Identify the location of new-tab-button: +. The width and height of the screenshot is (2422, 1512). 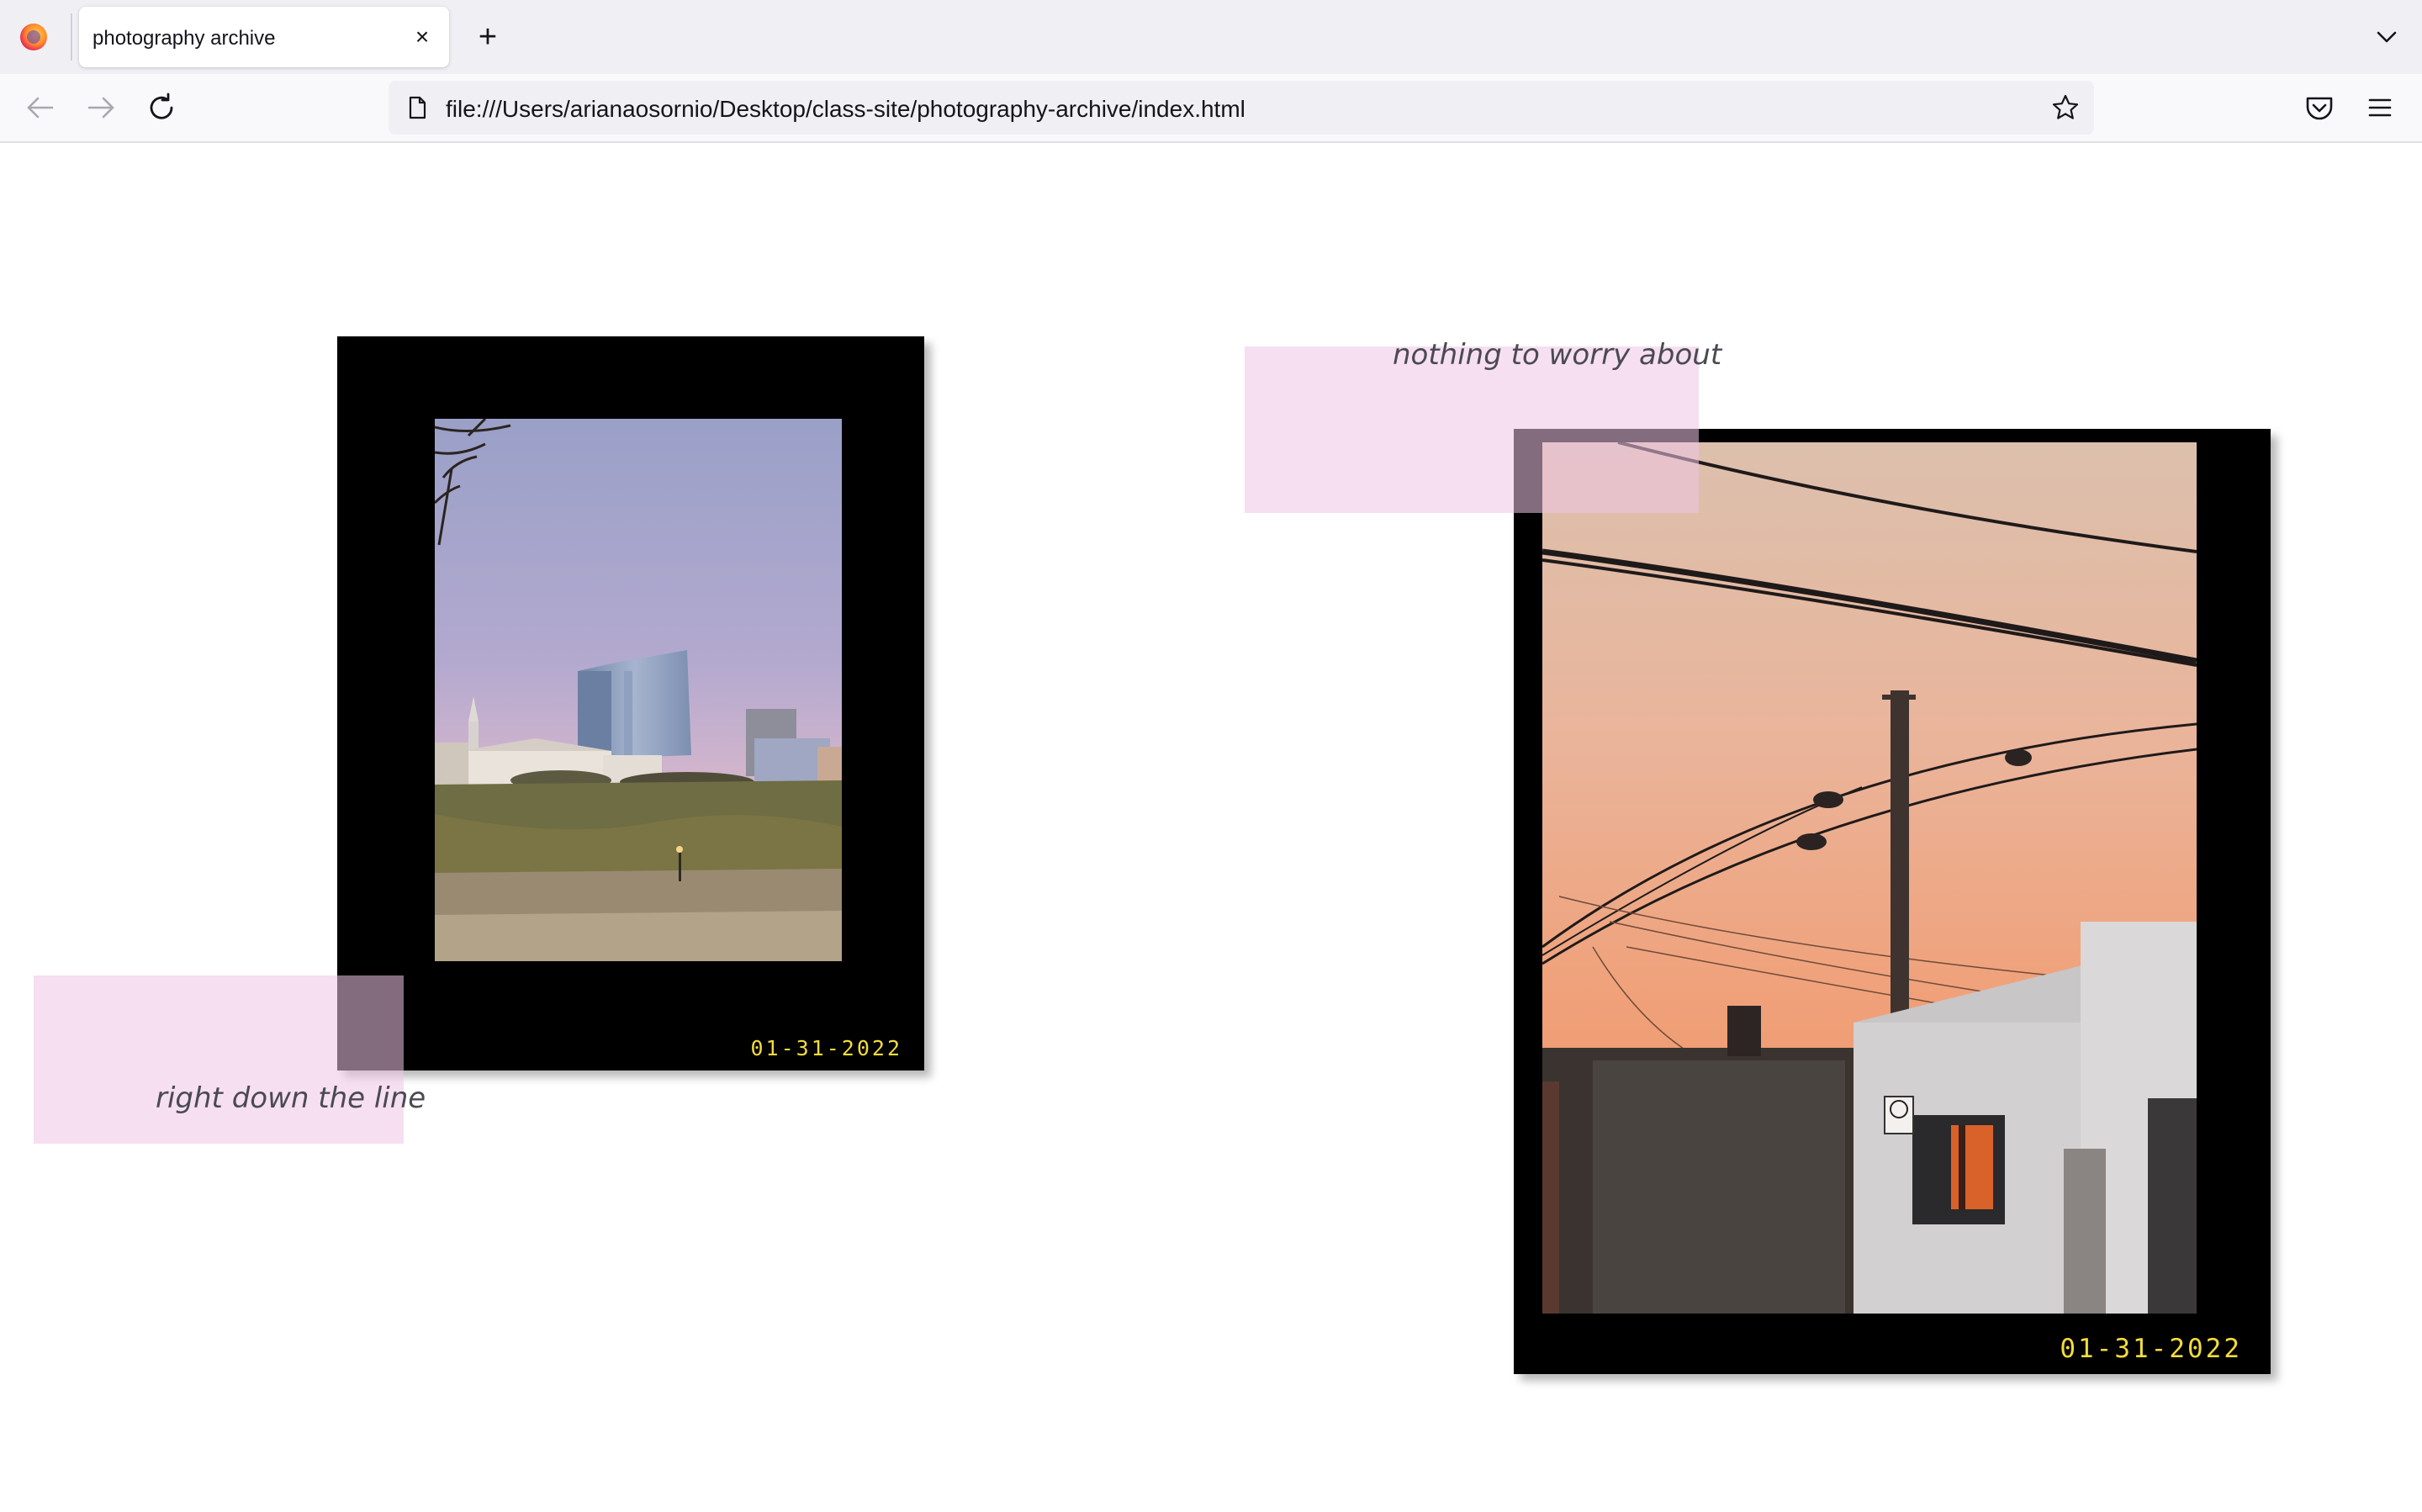
(487, 37).